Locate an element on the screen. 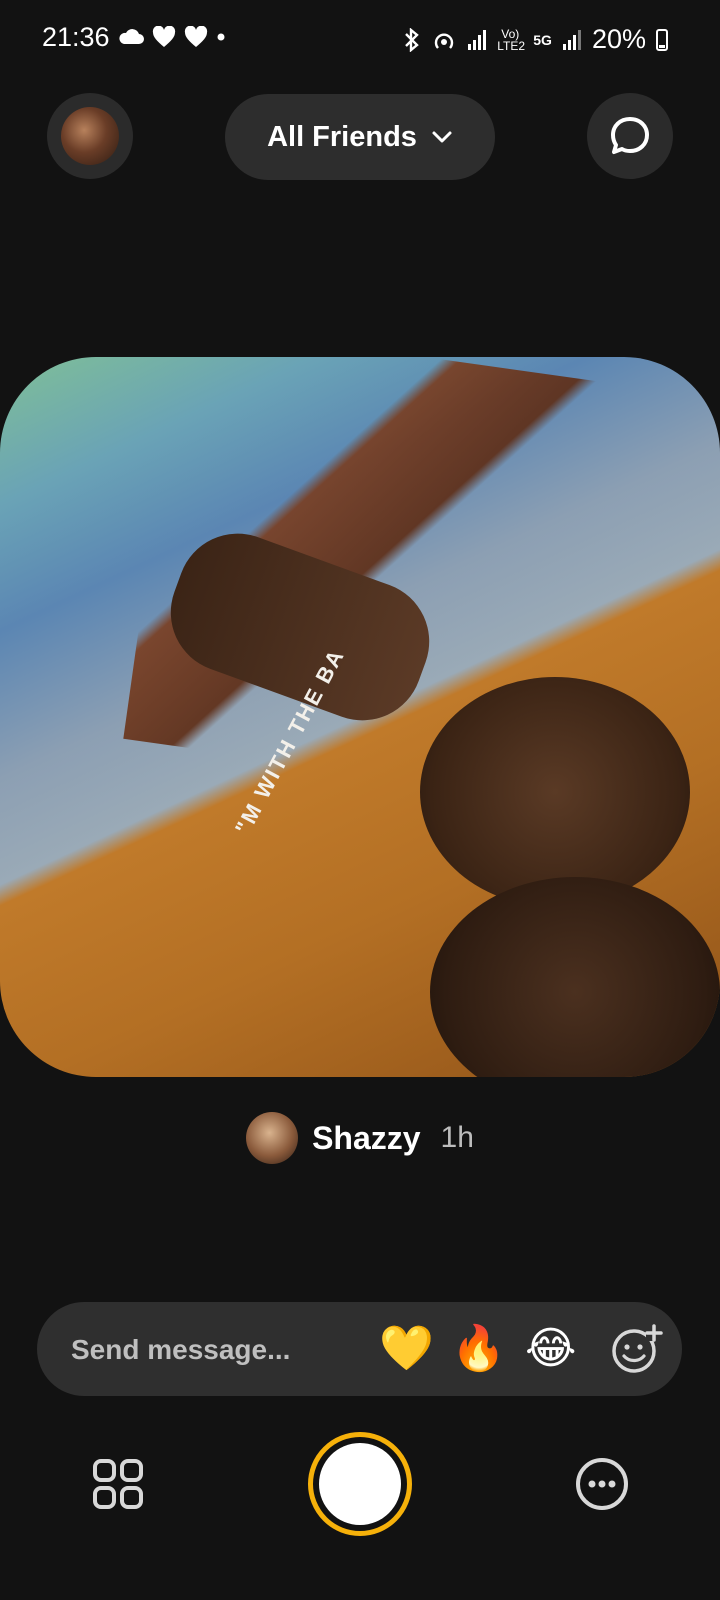 The height and width of the screenshot is (1600, 720). more-options-icon is located at coordinates (602, 1484).